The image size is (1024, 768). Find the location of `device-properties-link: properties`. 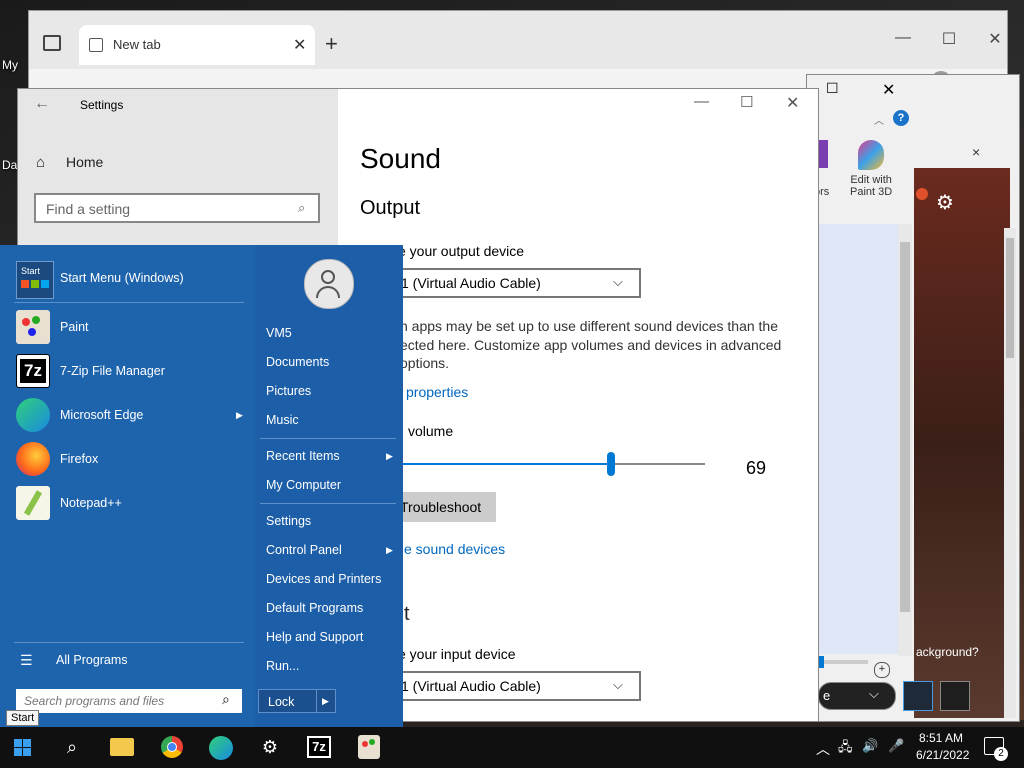

device-properties-link: properties is located at coordinates (437, 392).